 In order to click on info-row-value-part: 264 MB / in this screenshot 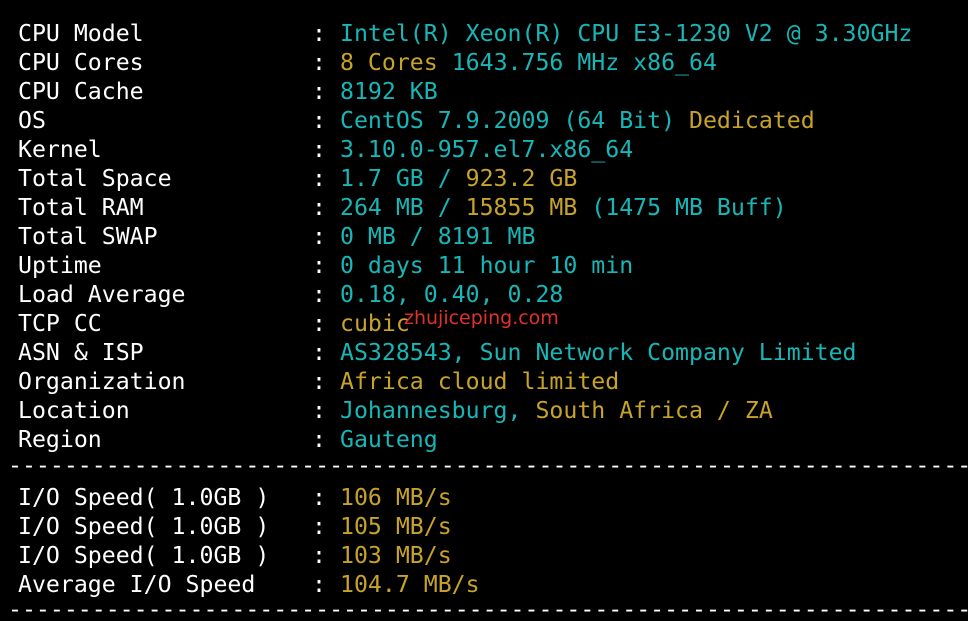, I will do `click(403, 207)`.